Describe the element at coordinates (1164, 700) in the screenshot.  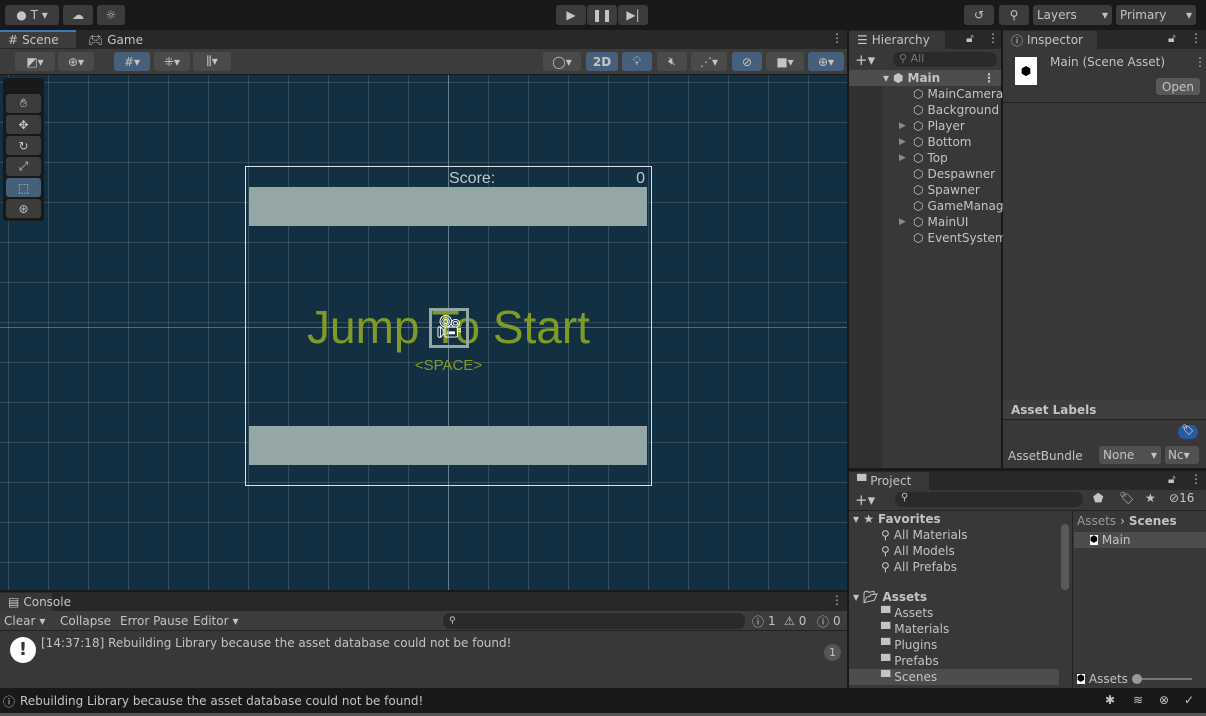
I see `network-icon: ⊗` at that location.